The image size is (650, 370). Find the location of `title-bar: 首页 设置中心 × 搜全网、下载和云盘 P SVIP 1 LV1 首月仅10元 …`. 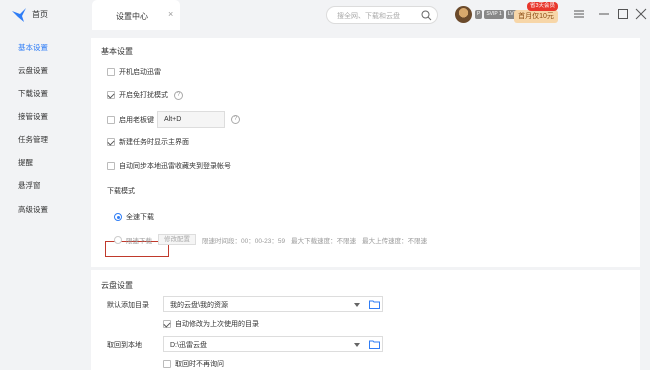

title-bar: 首页 设置中心 × 搜全网、下载和云盘 P SVIP 1 LV1 首月仅10元 … is located at coordinates (325, 15).